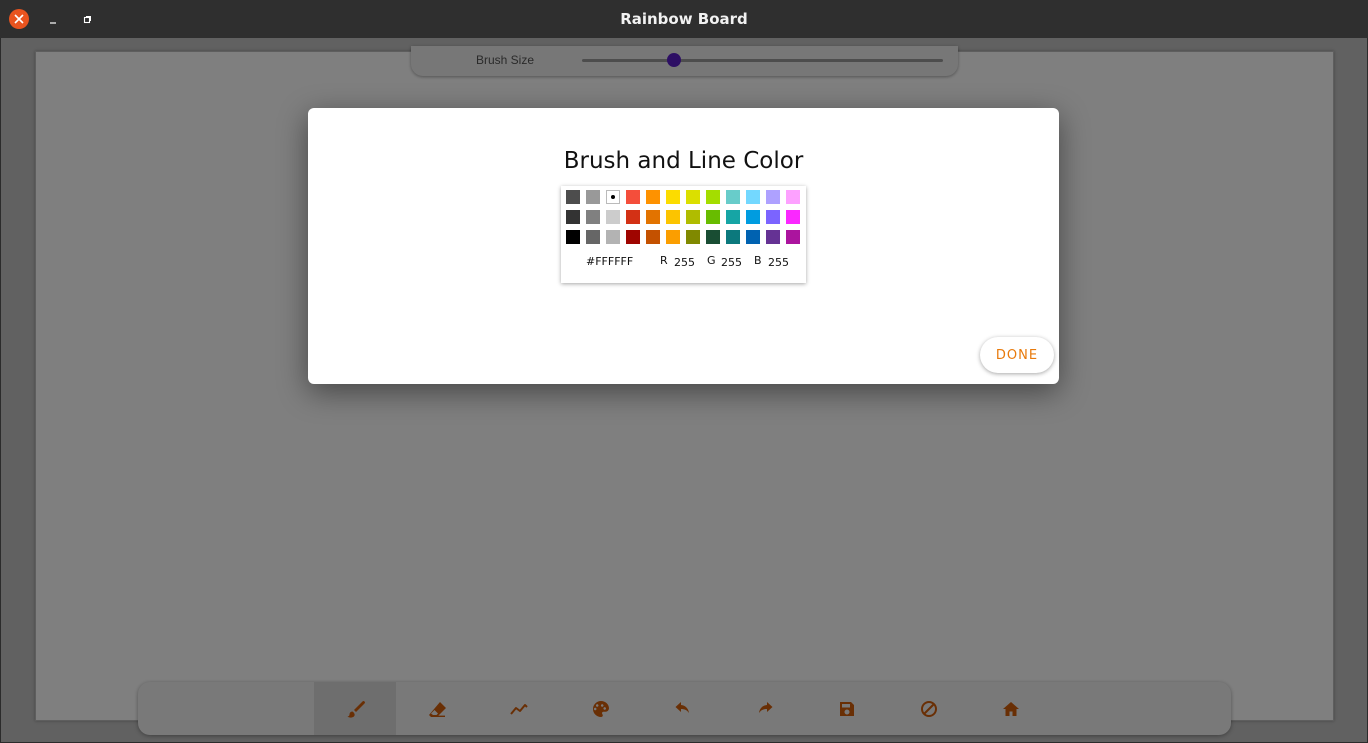  Describe the element at coordinates (1017, 355) in the screenshot. I see `done-button: DONE` at that location.